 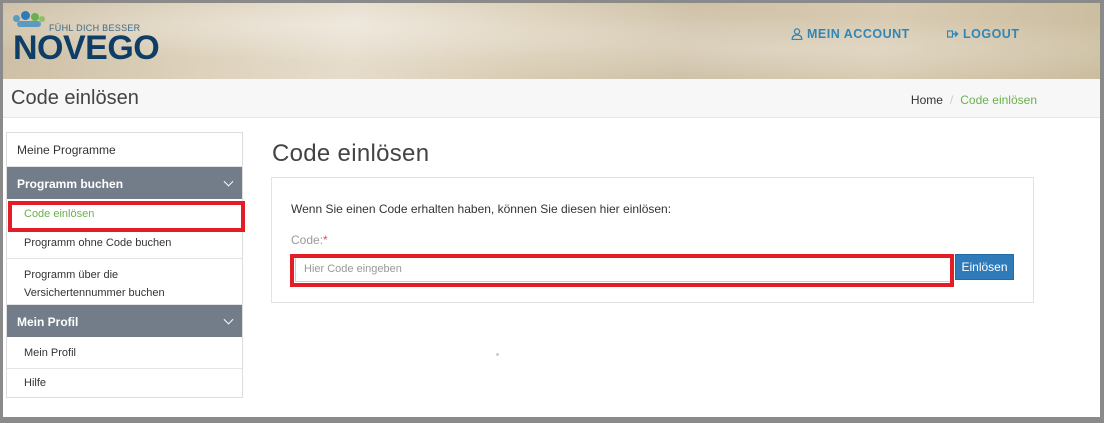 What do you see at coordinates (50, 353) in the screenshot?
I see `sidebar-item-label: Mein Profil` at bounding box center [50, 353].